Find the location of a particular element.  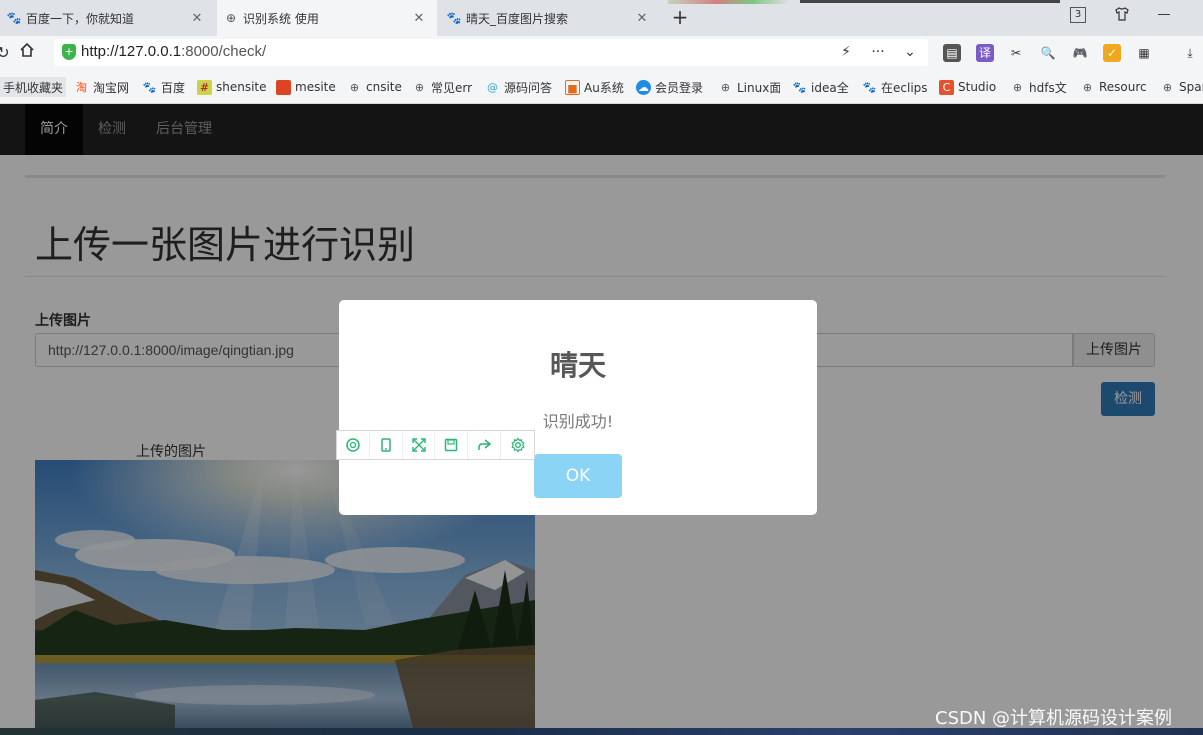

chevron-down-icon: ⌄ is located at coordinates (910, 52).